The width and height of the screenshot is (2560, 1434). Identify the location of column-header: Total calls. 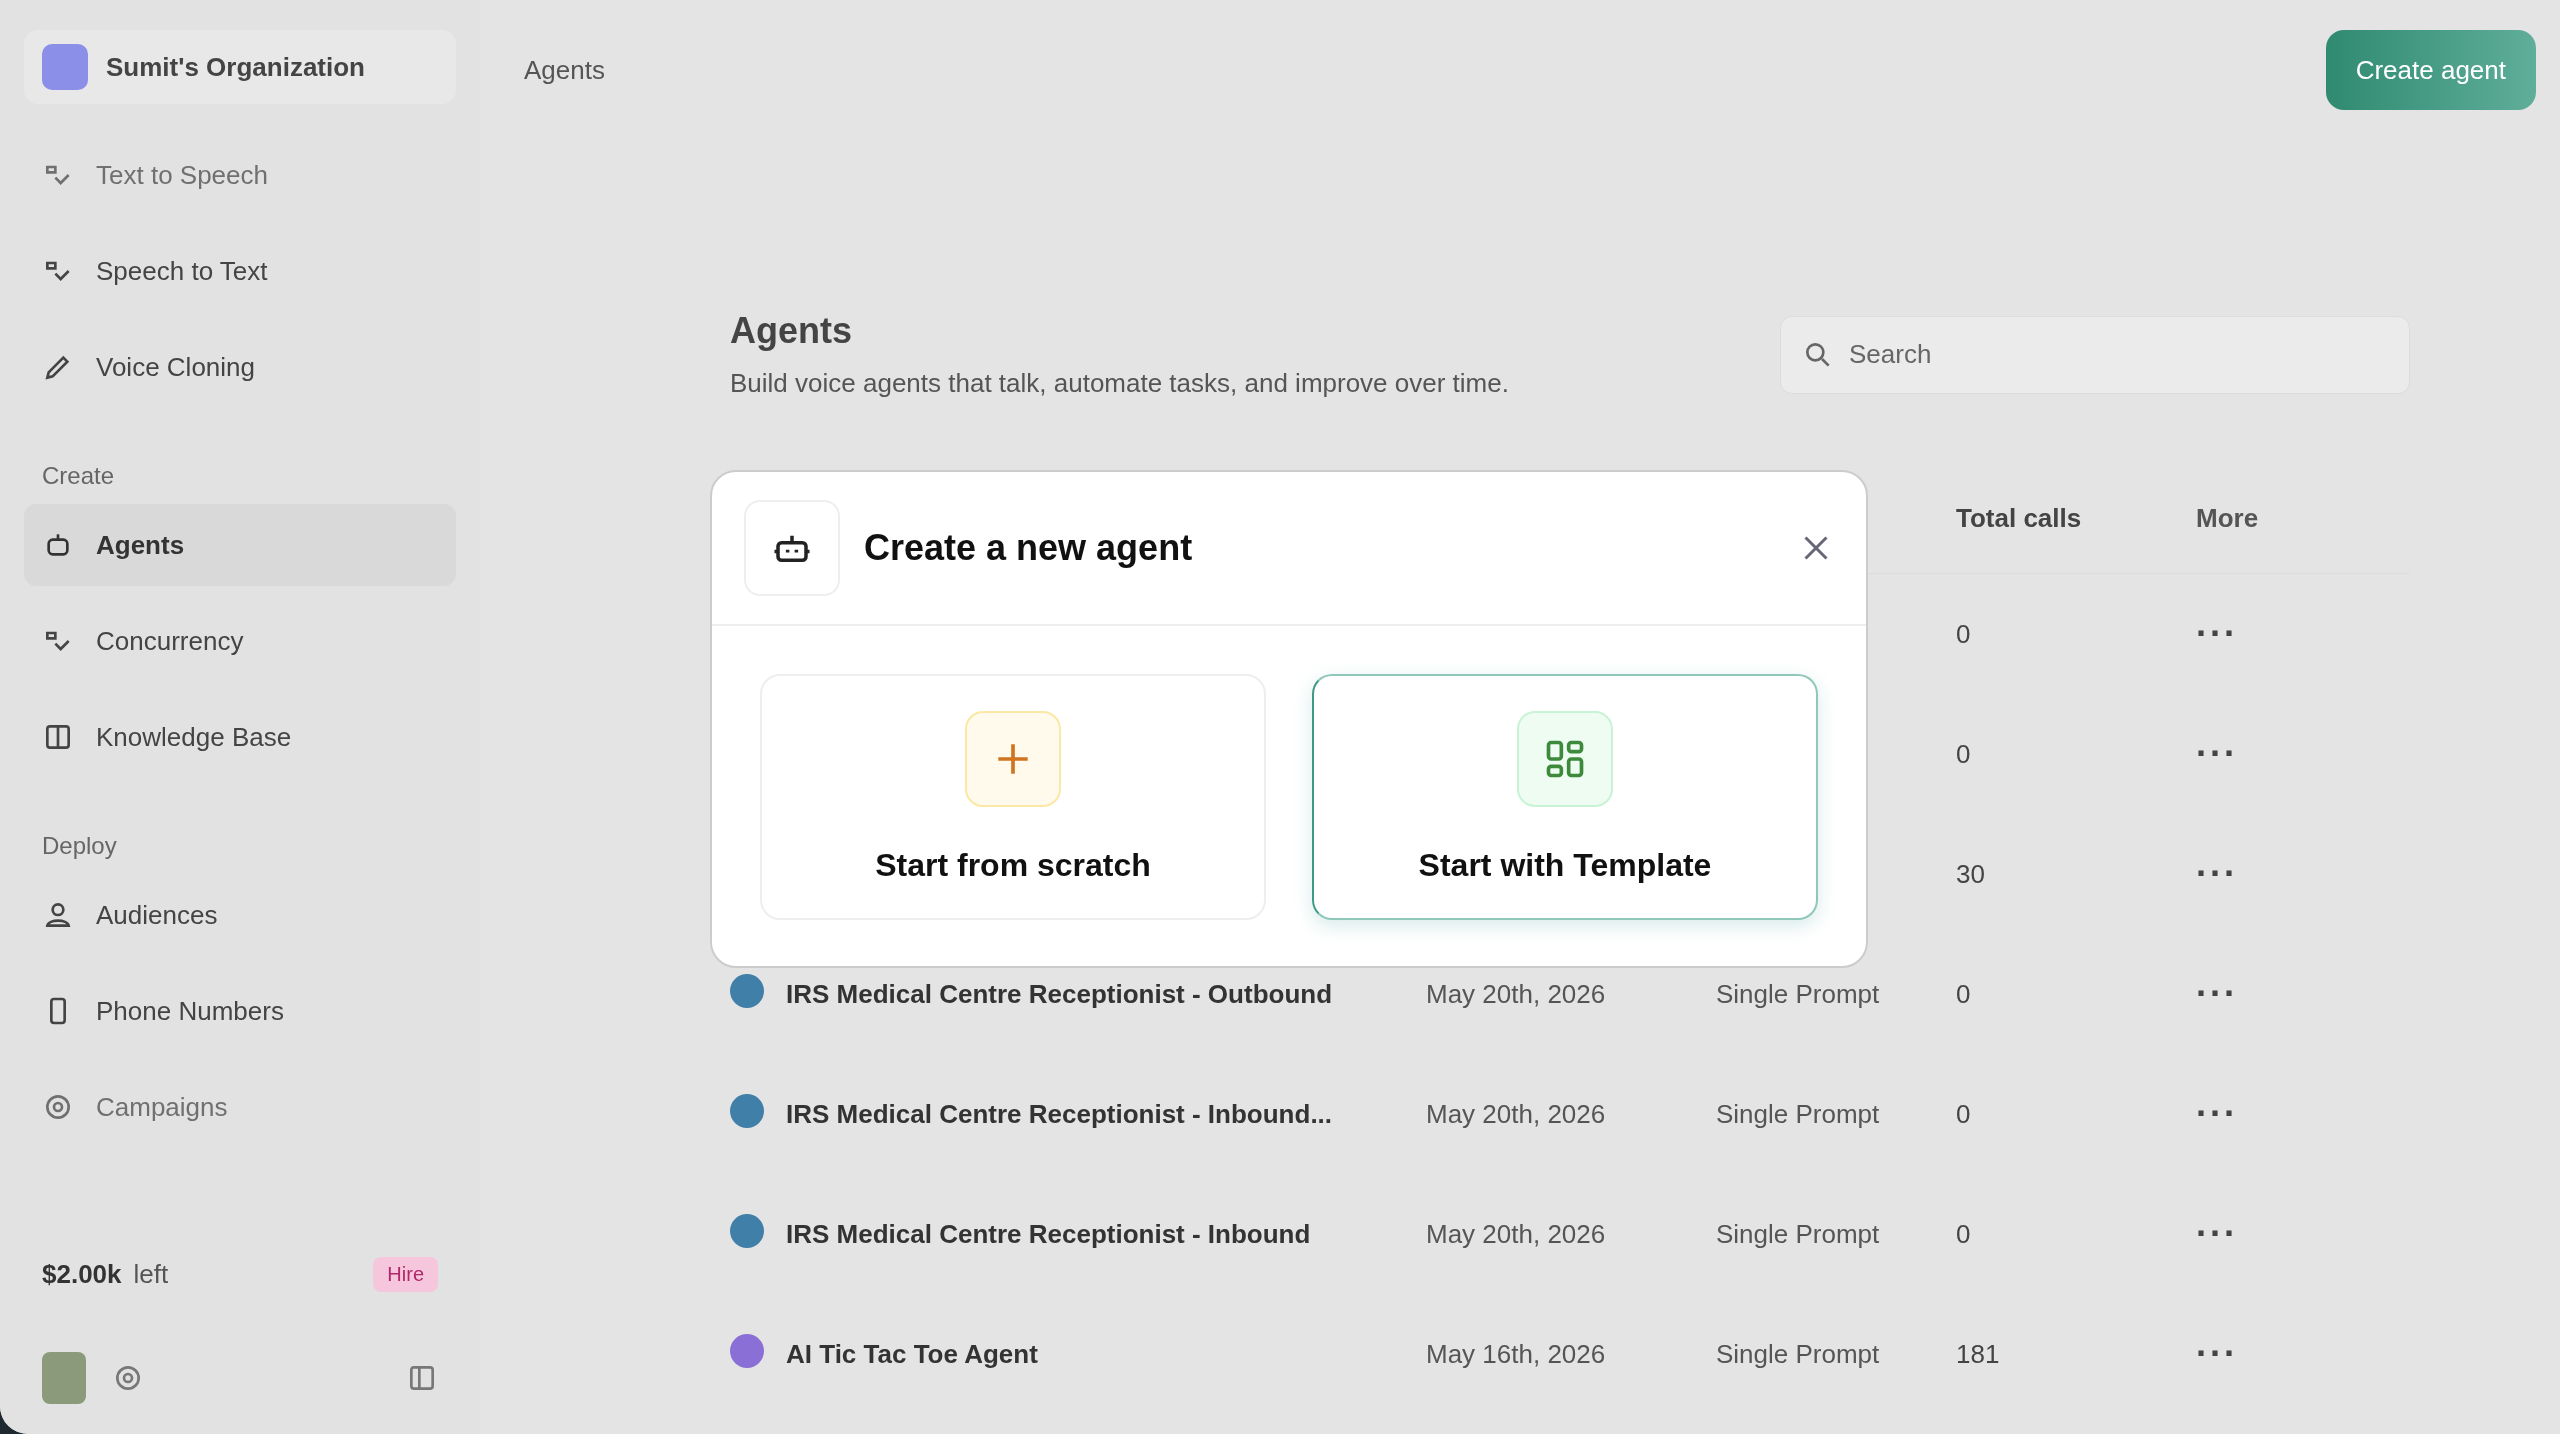
(2076, 518).